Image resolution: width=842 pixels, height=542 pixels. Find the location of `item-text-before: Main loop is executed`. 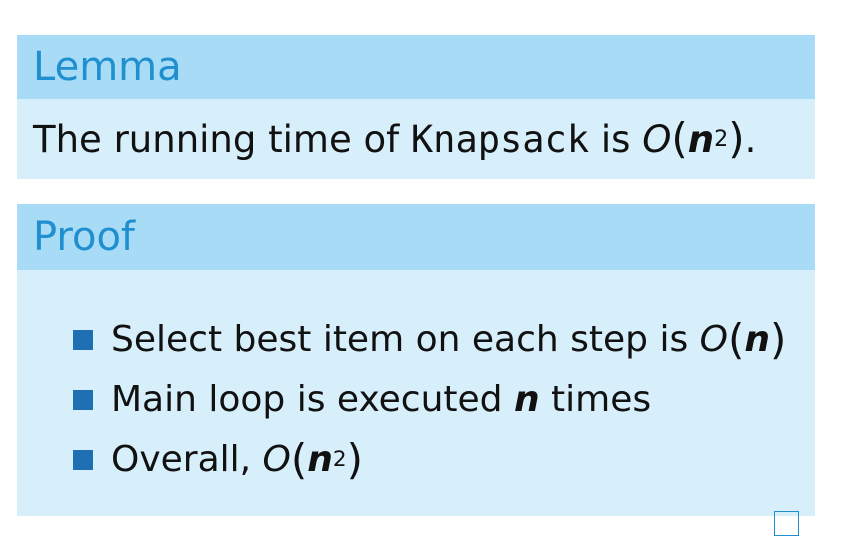

item-text-before: Main loop is executed is located at coordinates (312, 399).